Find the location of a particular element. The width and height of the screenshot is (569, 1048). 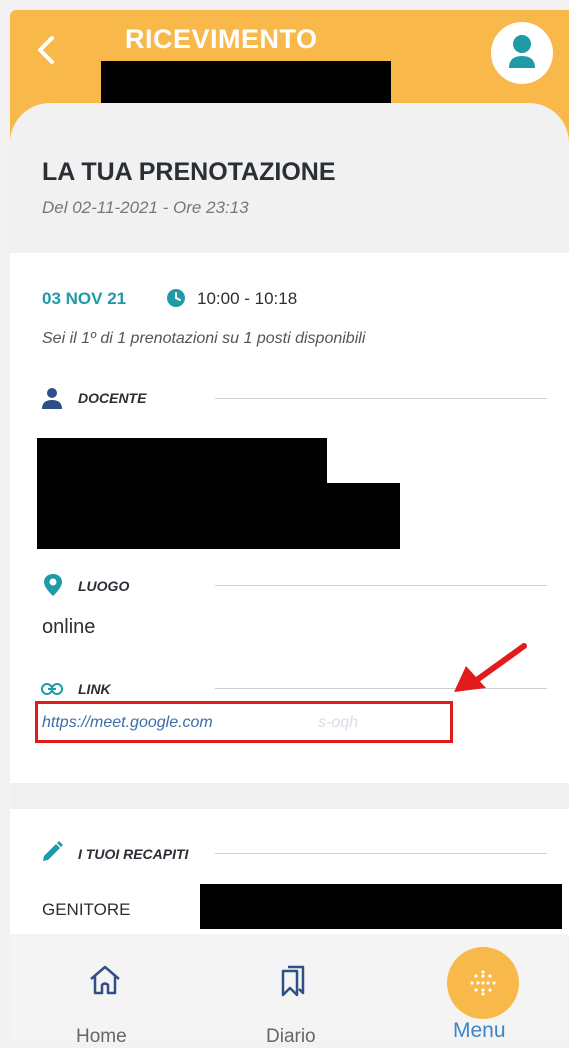

genitore-label: GENITORE is located at coordinates (86, 909).